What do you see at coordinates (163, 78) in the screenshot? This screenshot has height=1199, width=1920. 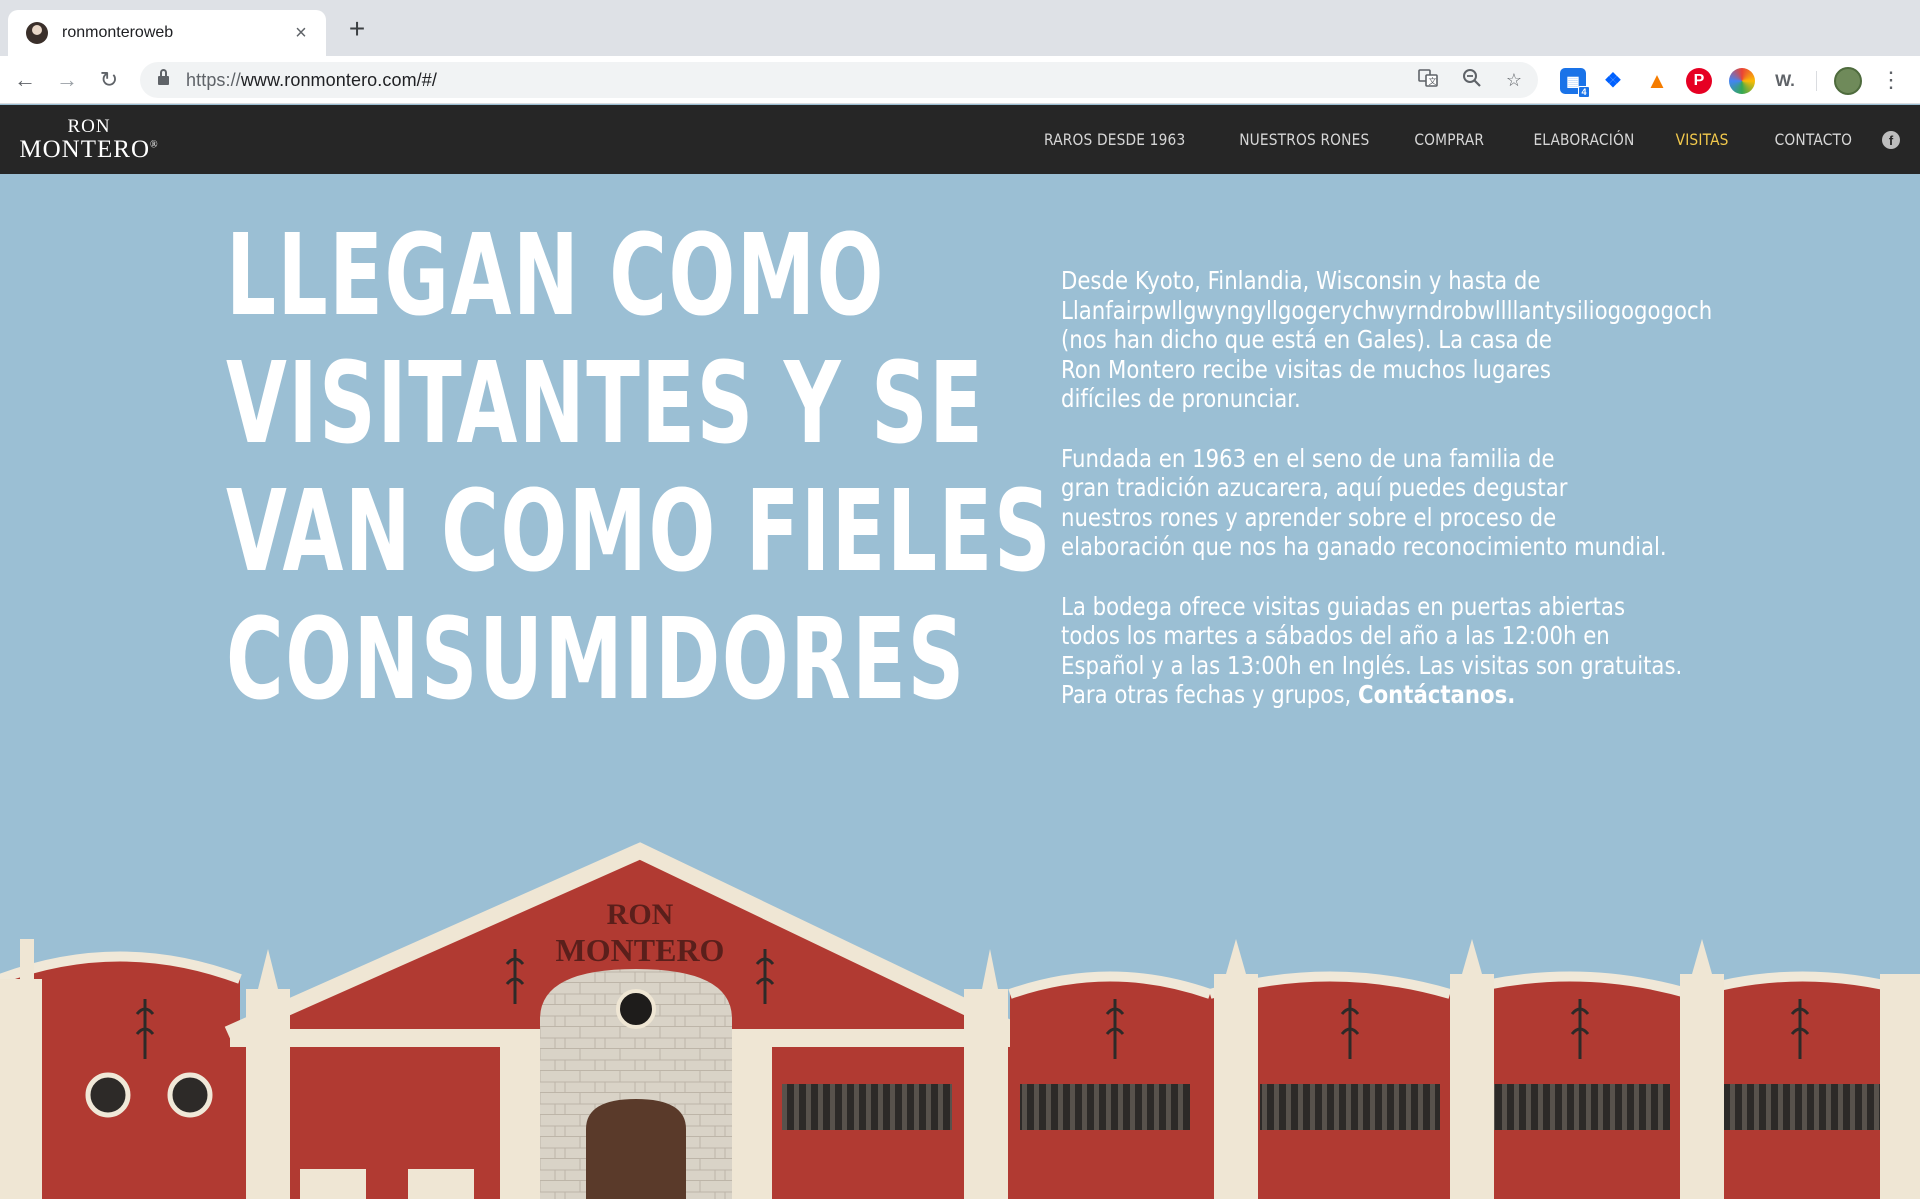 I see `lock-icon` at bounding box center [163, 78].